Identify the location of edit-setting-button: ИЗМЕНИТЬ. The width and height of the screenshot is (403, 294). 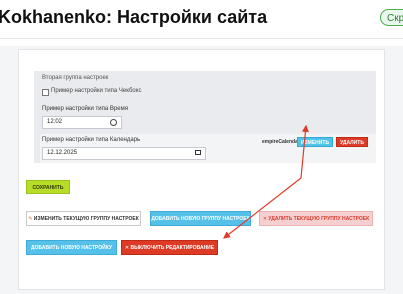
(315, 142).